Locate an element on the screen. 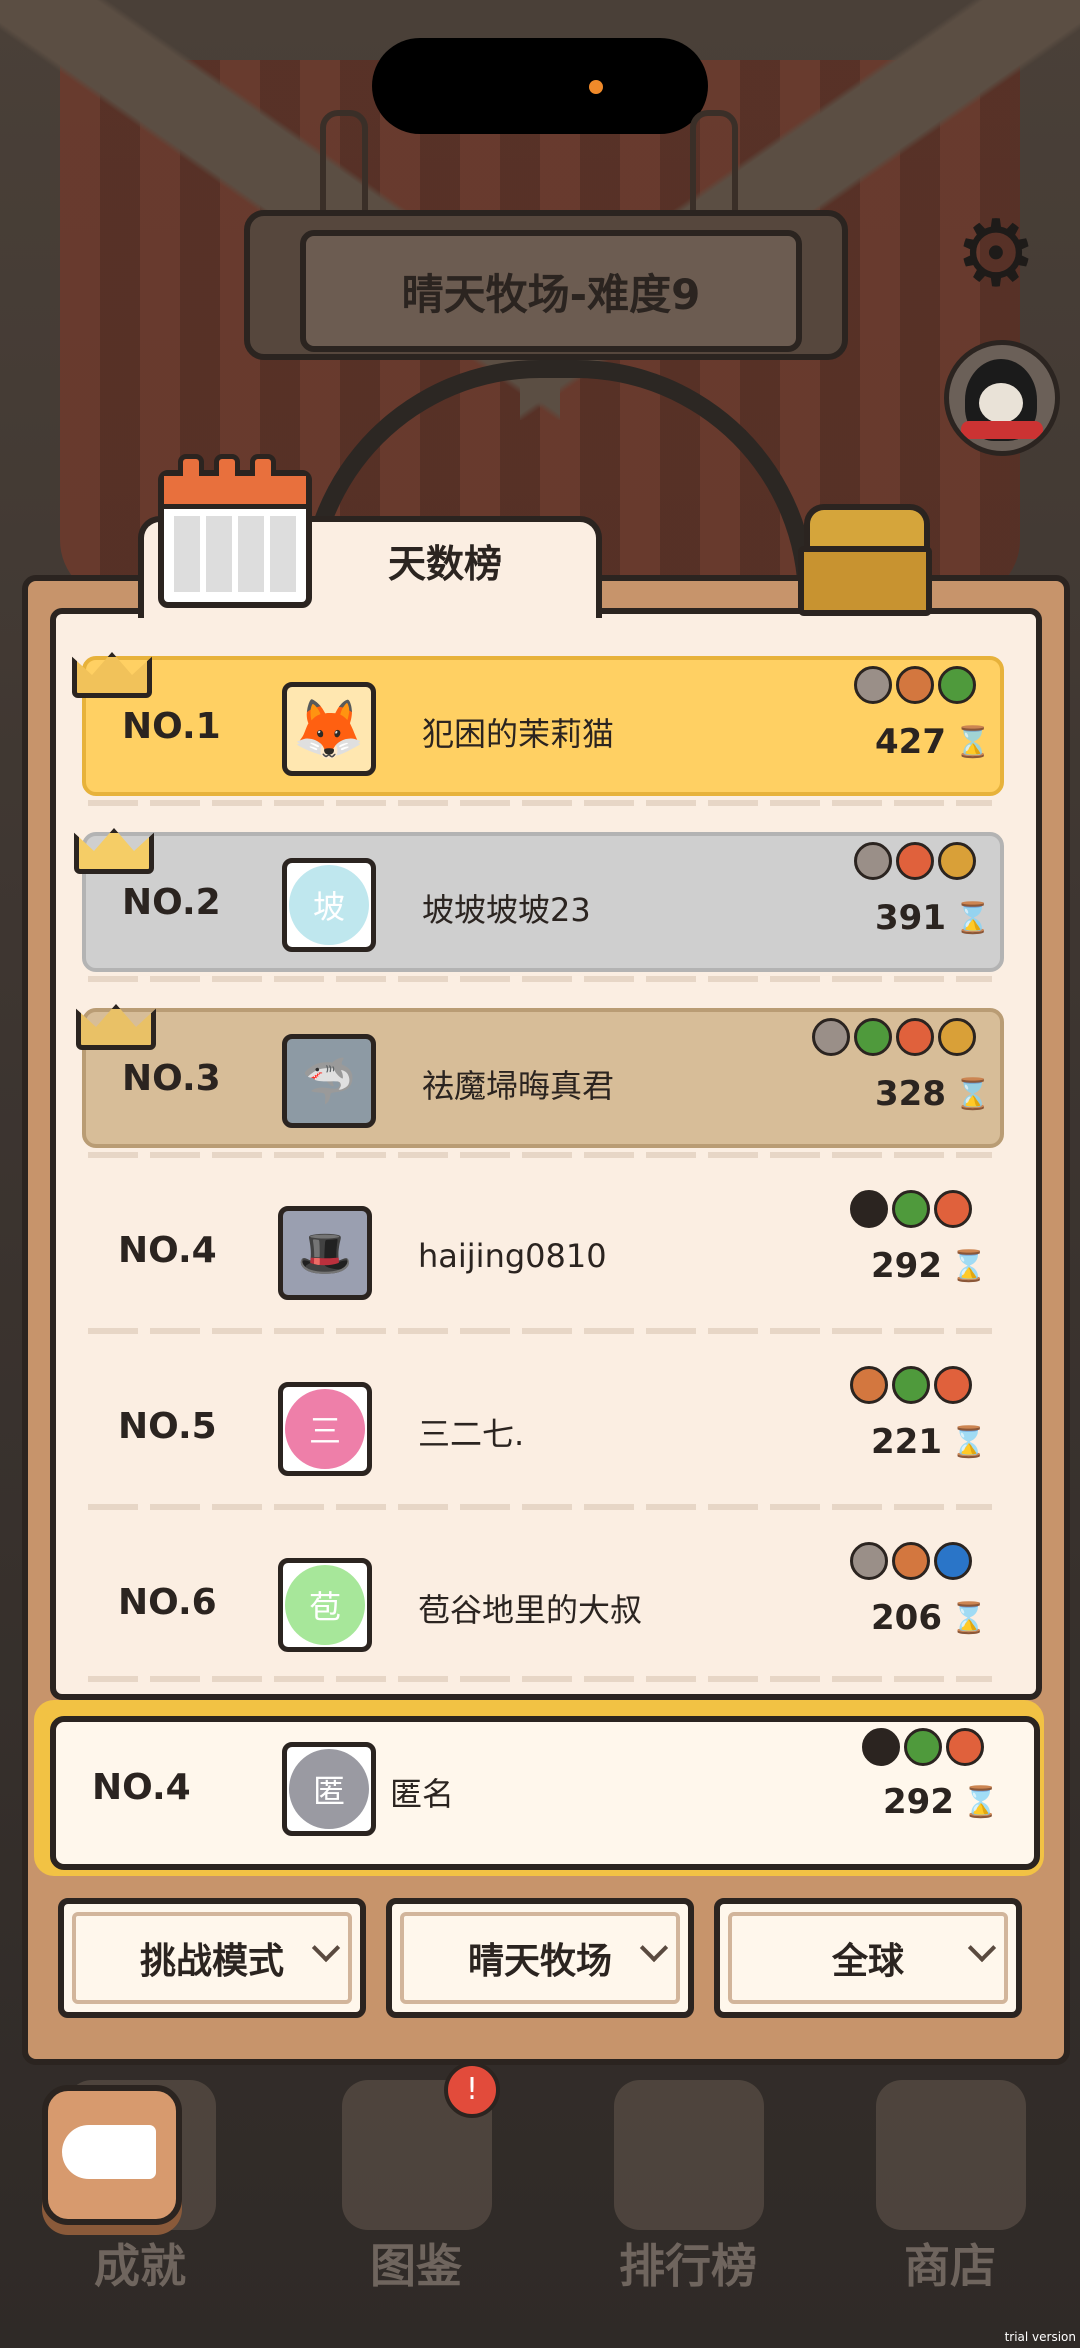  score-days: 221 is located at coordinates (906, 1442).